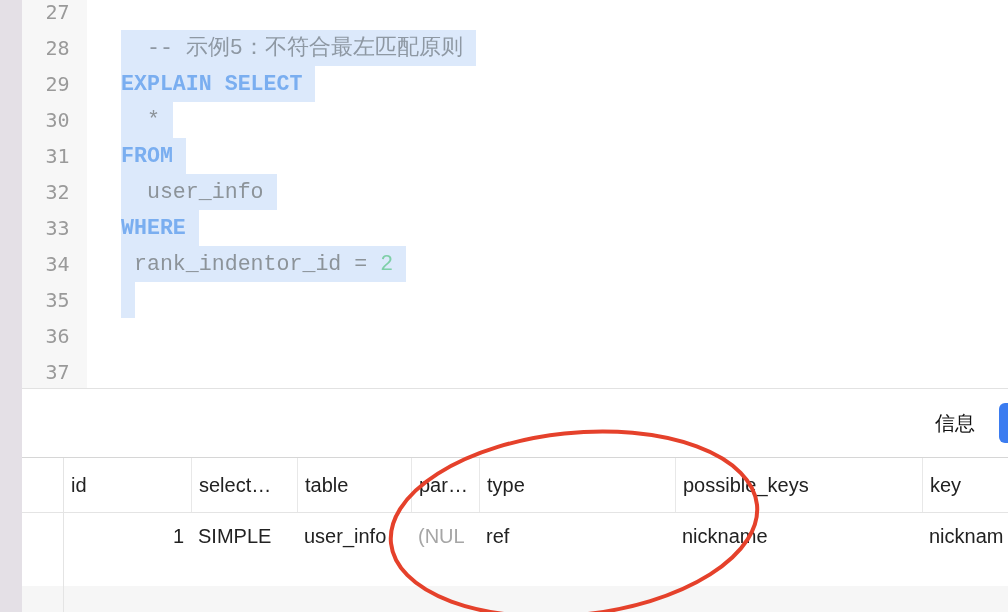  What do you see at coordinates (235, 536) in the screenshot?
I see `table-cell: SIMPLE` at bounding box center [235, 536].